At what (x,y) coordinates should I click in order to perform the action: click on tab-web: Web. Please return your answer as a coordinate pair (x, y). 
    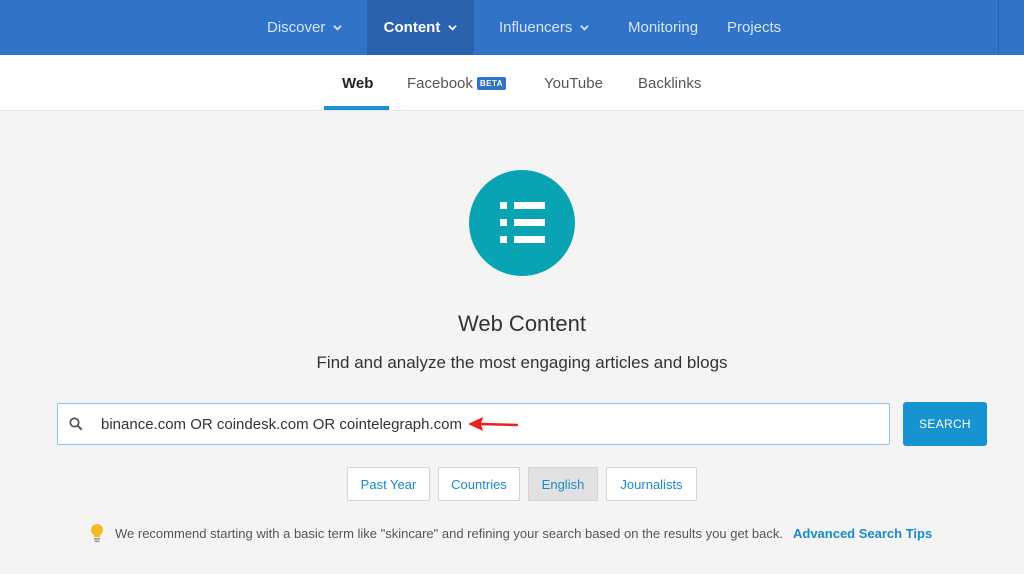
    Looking at the image, I should click on (357, 83).